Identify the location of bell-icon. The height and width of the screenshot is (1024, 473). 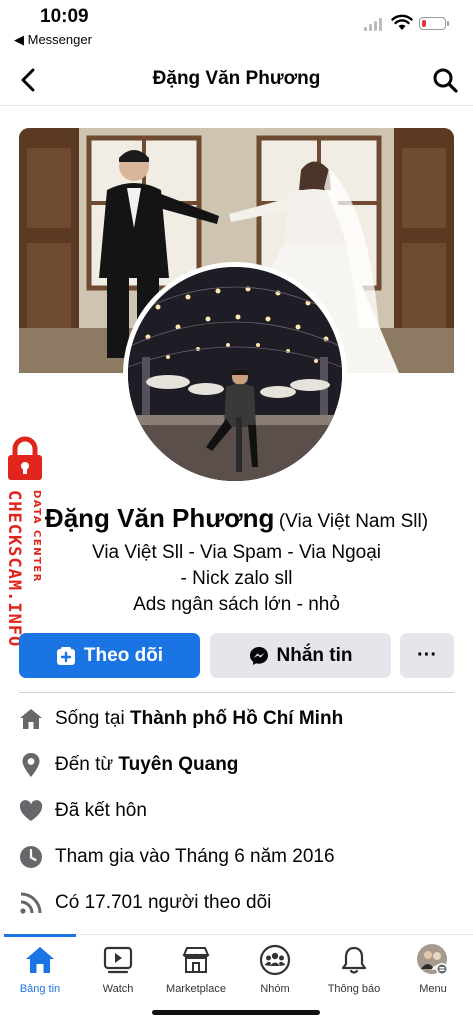
(354, 960).